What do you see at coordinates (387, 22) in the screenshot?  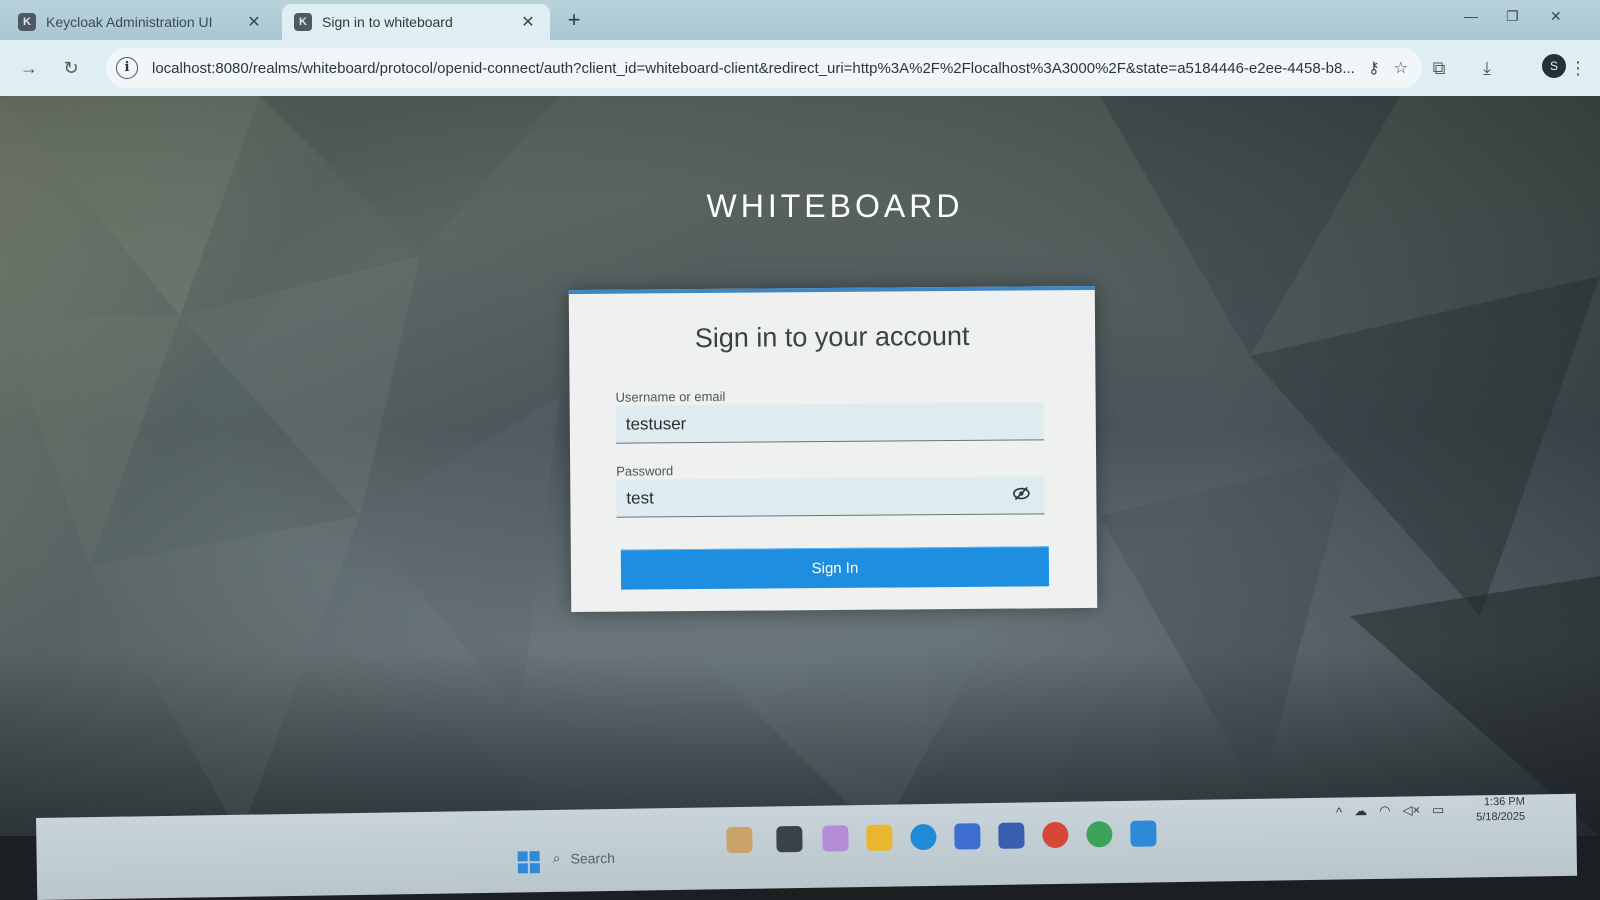 I see `tab-title: Sign in to whiteboard` at bounding box center [387, 22].